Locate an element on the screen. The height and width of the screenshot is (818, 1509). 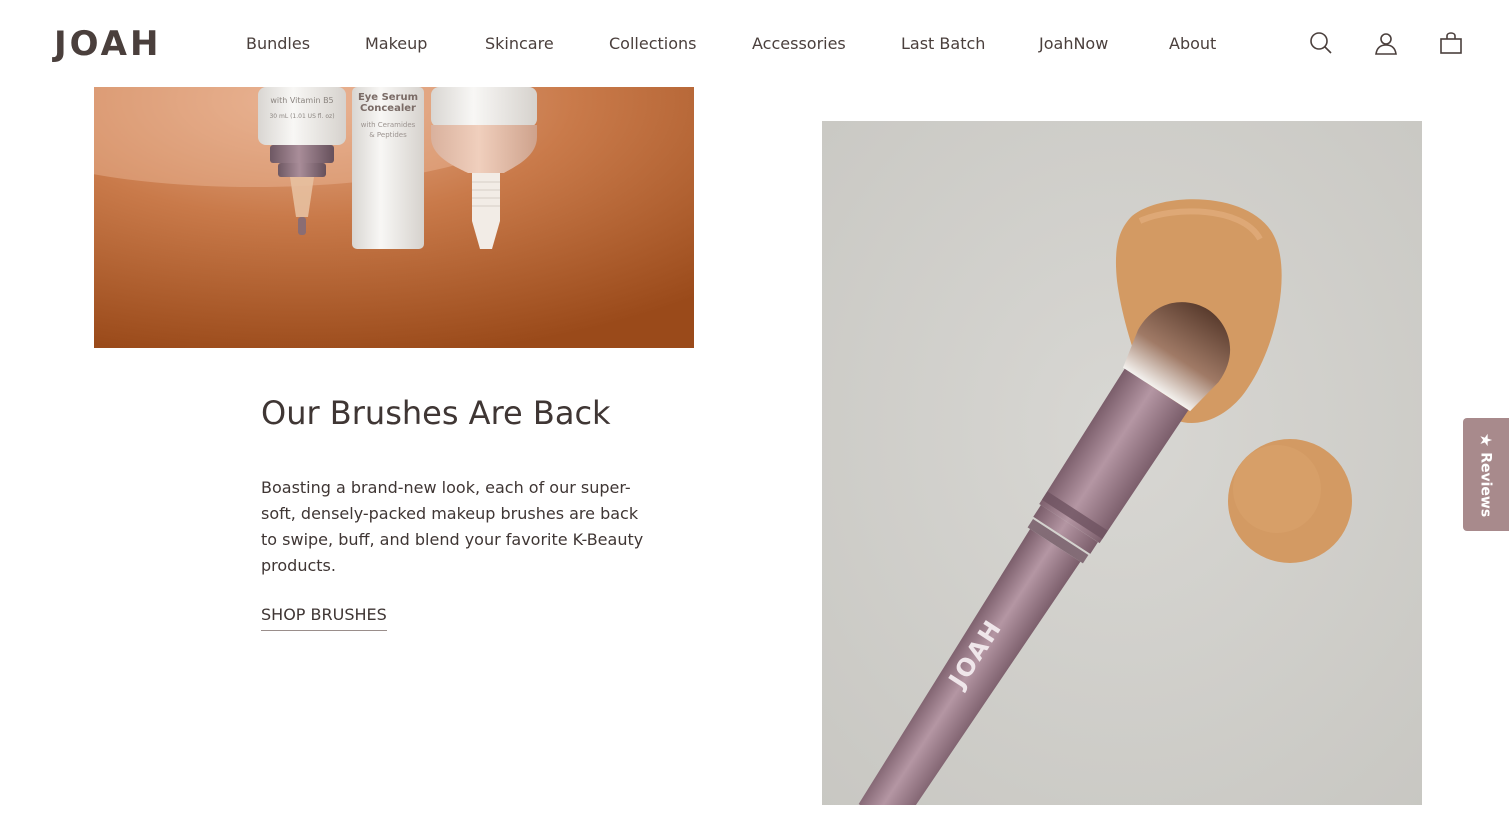
nav-accessories: Accessories is located at coordinates (799, 44).